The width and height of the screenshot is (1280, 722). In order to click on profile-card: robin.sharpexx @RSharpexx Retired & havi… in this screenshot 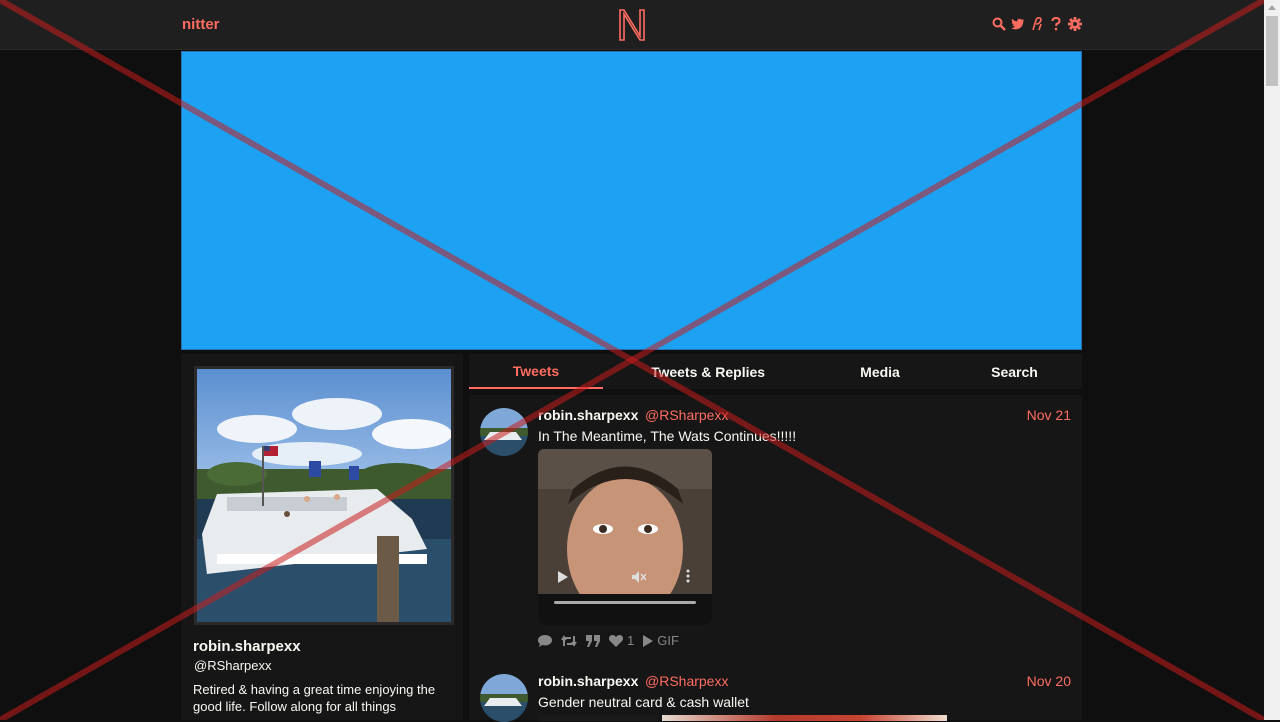, I will do `click(322, 537)`.